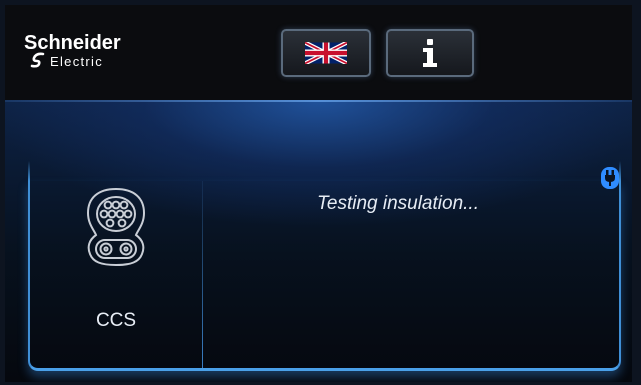 The width and height of the screenshot is (641, 385). I want to click on plug-icon, so click(610, 178).